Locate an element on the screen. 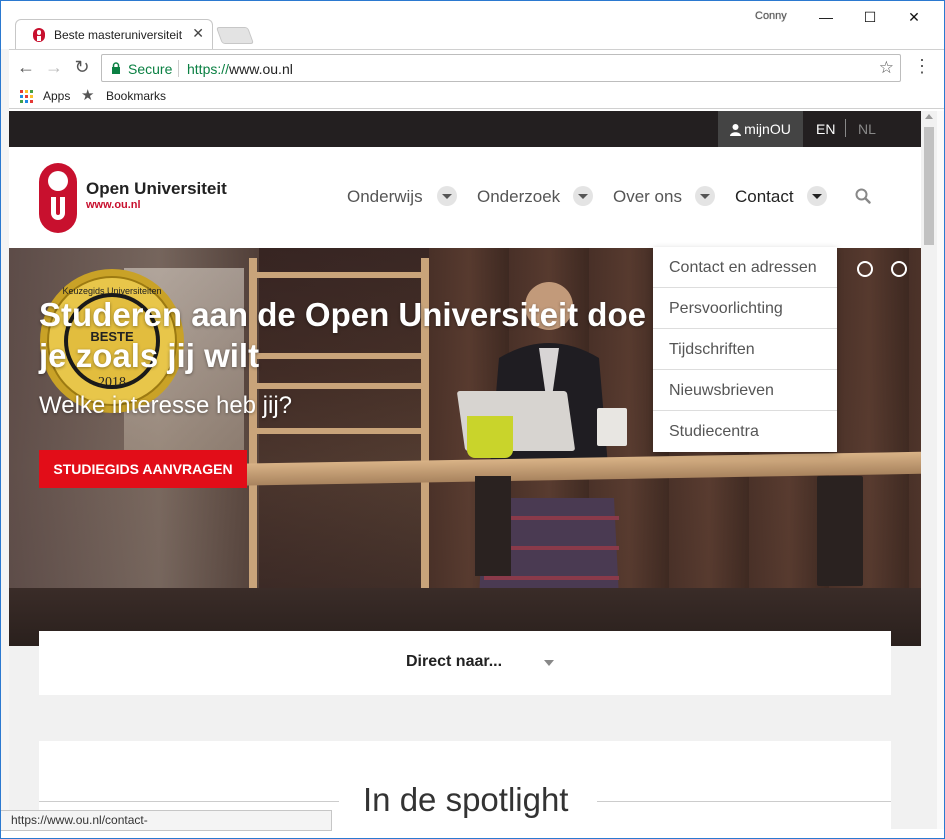 The width and height of the screenshot is (945, 839). tab-title: Beste masteruniversiteit is located at coordinates (118, 35).